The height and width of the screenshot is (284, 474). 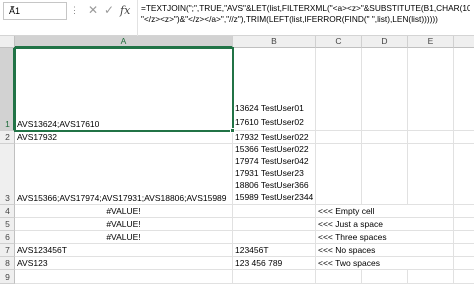 I want to click on more-options-icon: ⋮, so click(x=74, y=10).